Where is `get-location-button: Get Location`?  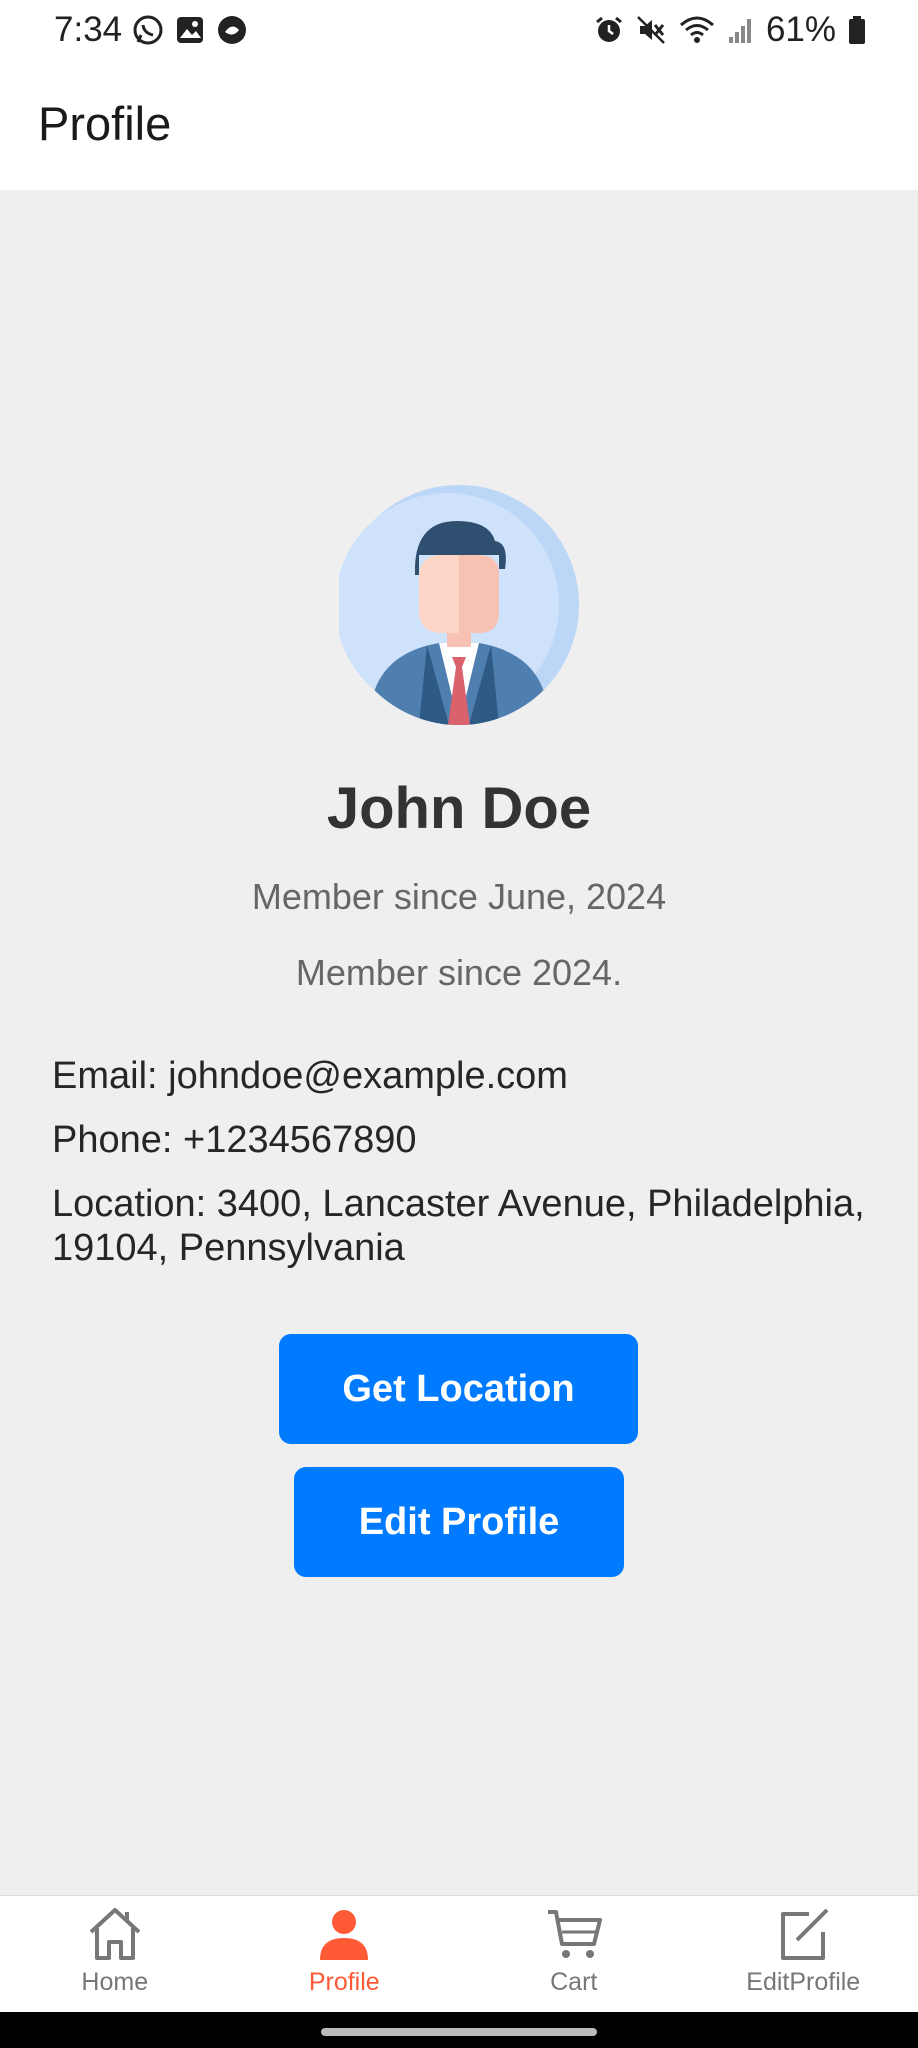 get-location-button: Get Location is located at coordinates (458, 1389).